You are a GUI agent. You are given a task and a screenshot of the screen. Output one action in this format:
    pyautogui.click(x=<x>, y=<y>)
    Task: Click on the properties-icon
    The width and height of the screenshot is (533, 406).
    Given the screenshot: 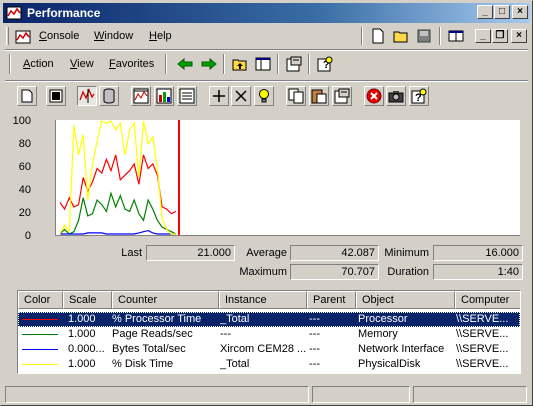 What is the action you would take?
    pyautogui.click(x=294, y=64)
    